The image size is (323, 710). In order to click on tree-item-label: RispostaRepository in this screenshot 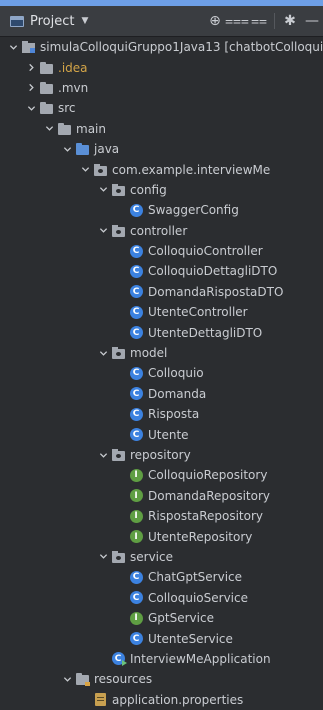, I will do `click(205, 516)`.